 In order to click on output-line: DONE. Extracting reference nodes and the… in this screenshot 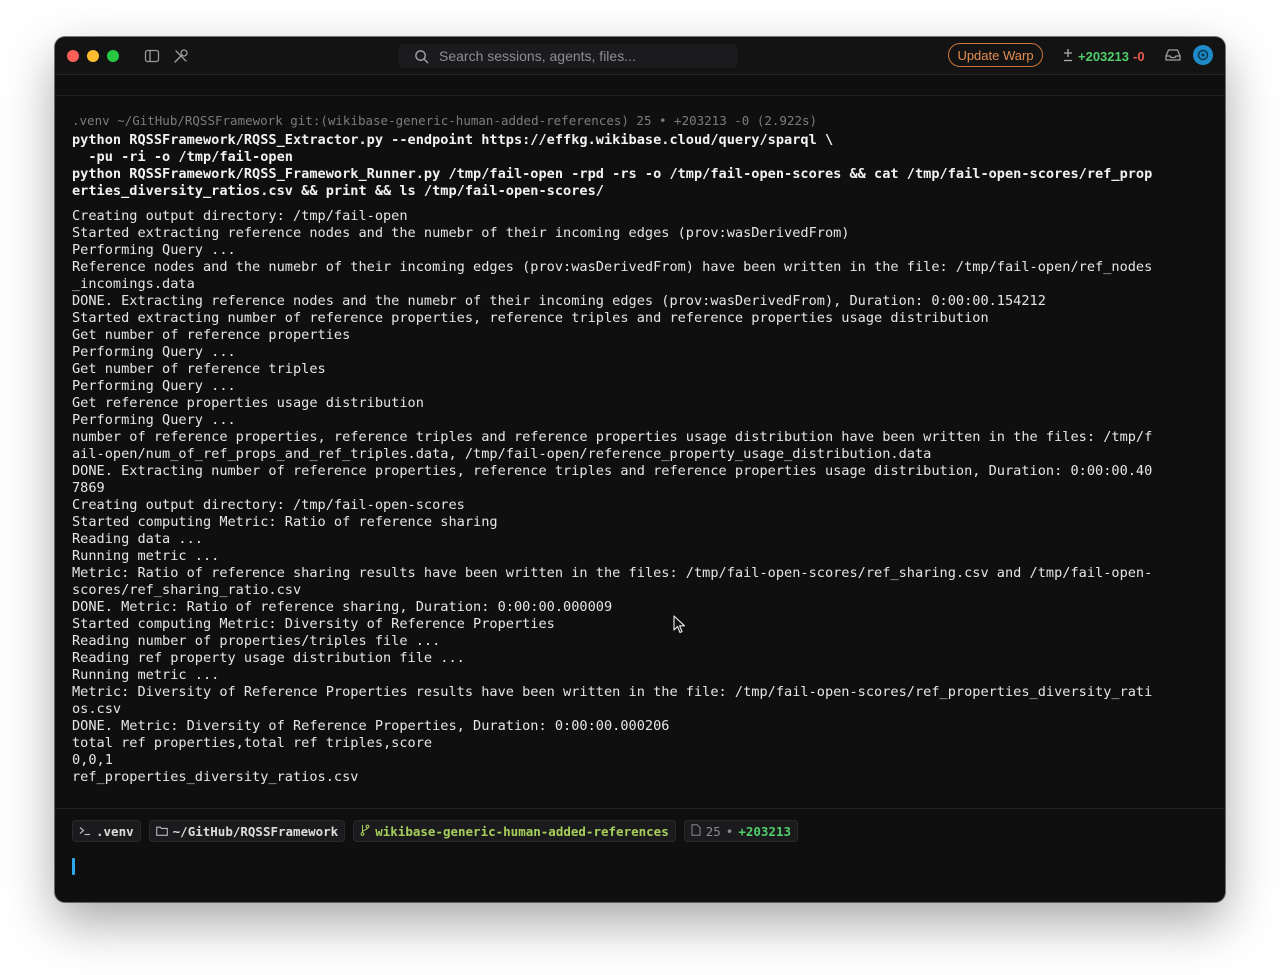, I will do `click(559, 301)`.